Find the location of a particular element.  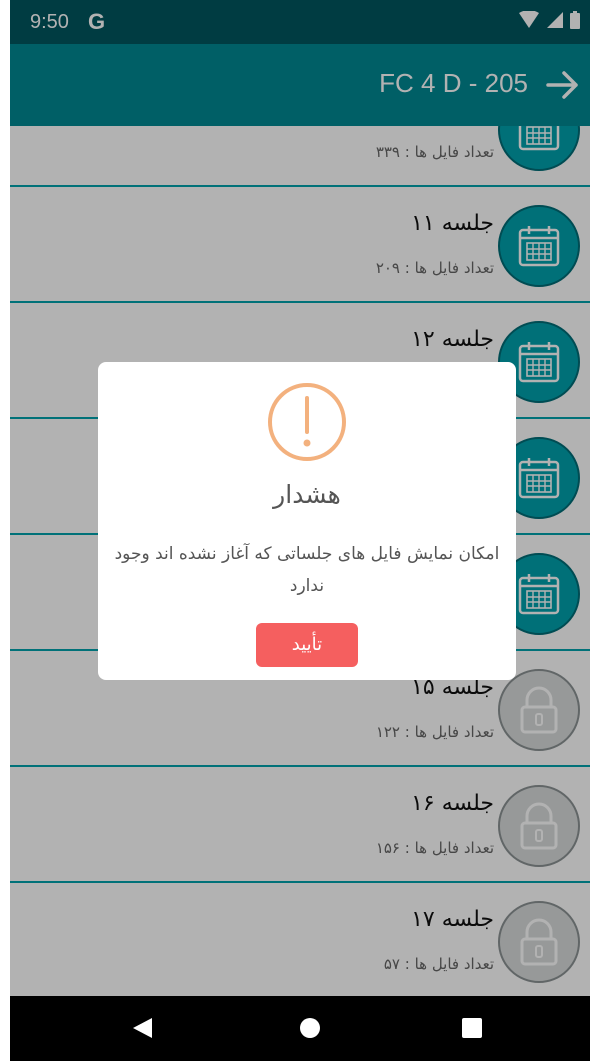

nav-bar is located at coordinates (300, 1028).